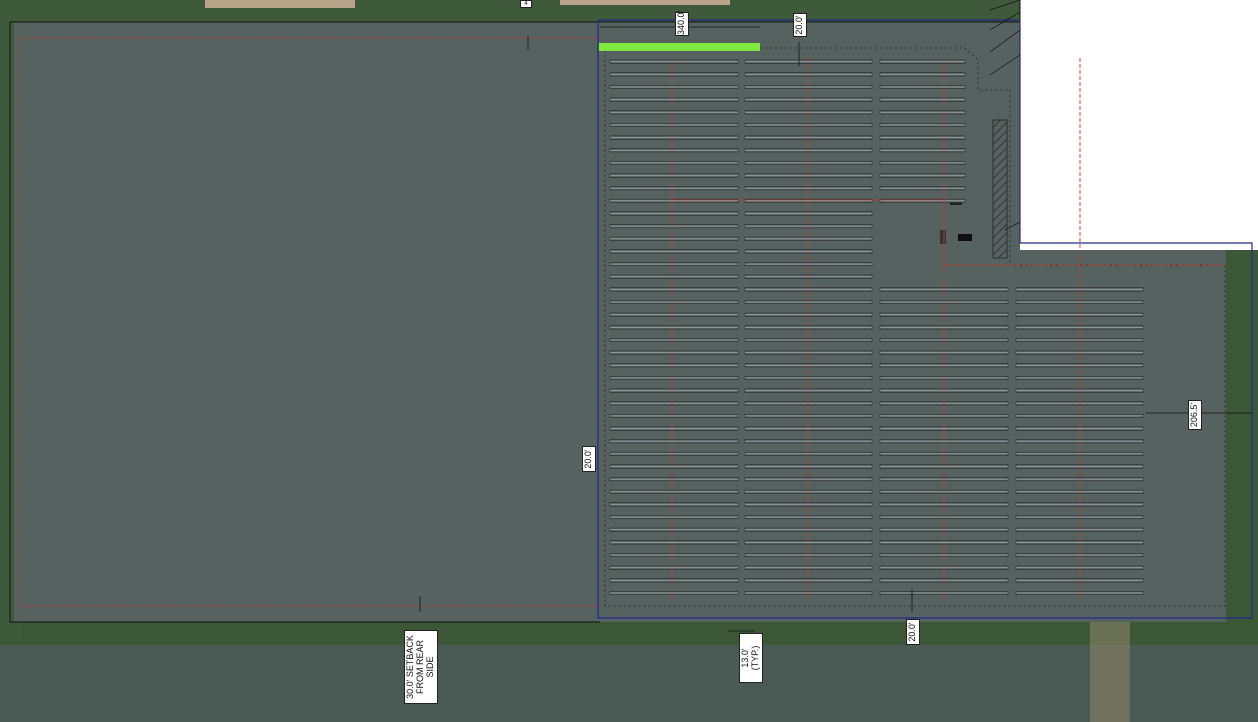  Describe the element at coordinates (682, 23) in the screenshot. I see `dim-top-width: 340.0'` at that location.